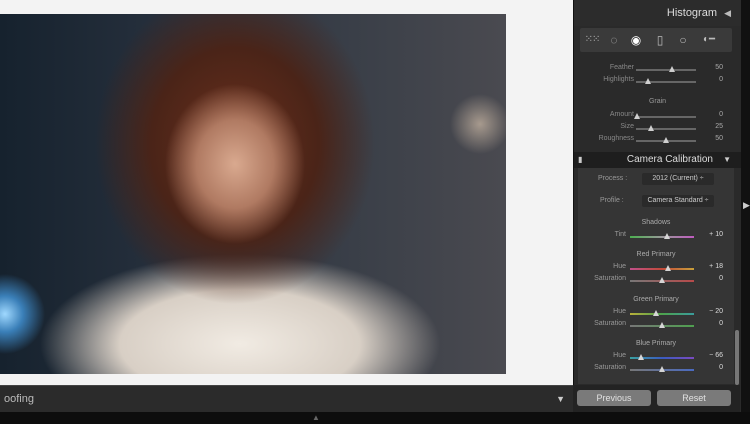  What do you see at coordinates (665, 116) in the screenshot?
I see `grain-amount-slider` at bounding box center [665, 116].